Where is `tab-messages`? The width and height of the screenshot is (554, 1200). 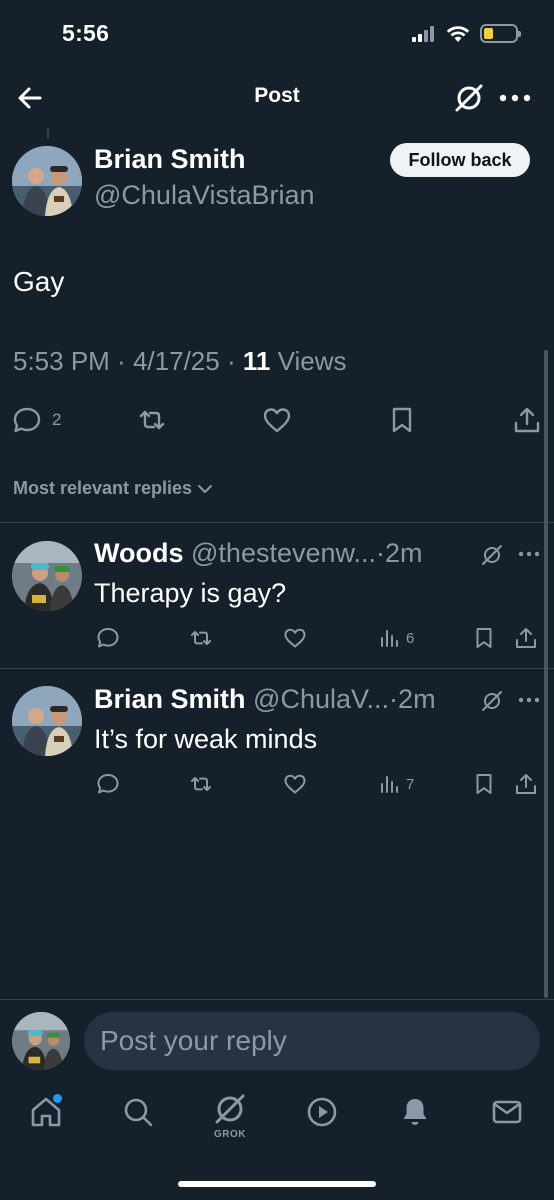 tab-messages is located at coordinates (507, 1112).